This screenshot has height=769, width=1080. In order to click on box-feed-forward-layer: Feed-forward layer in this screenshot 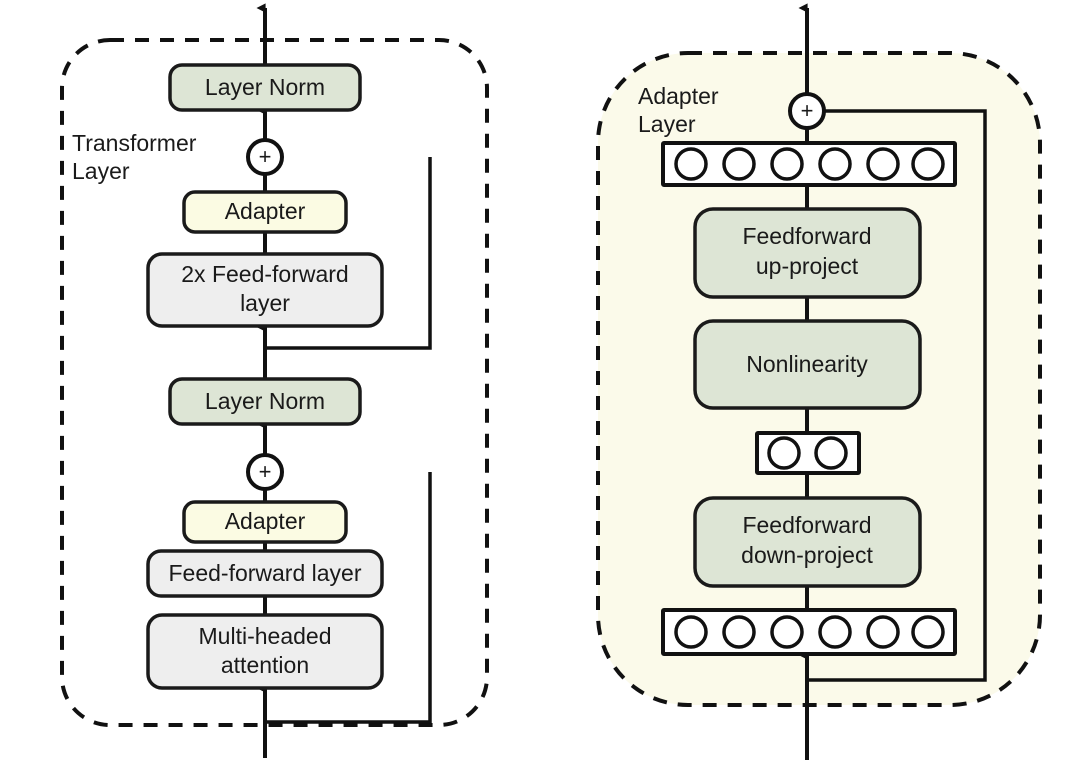, I will do `click(265, 573)`.